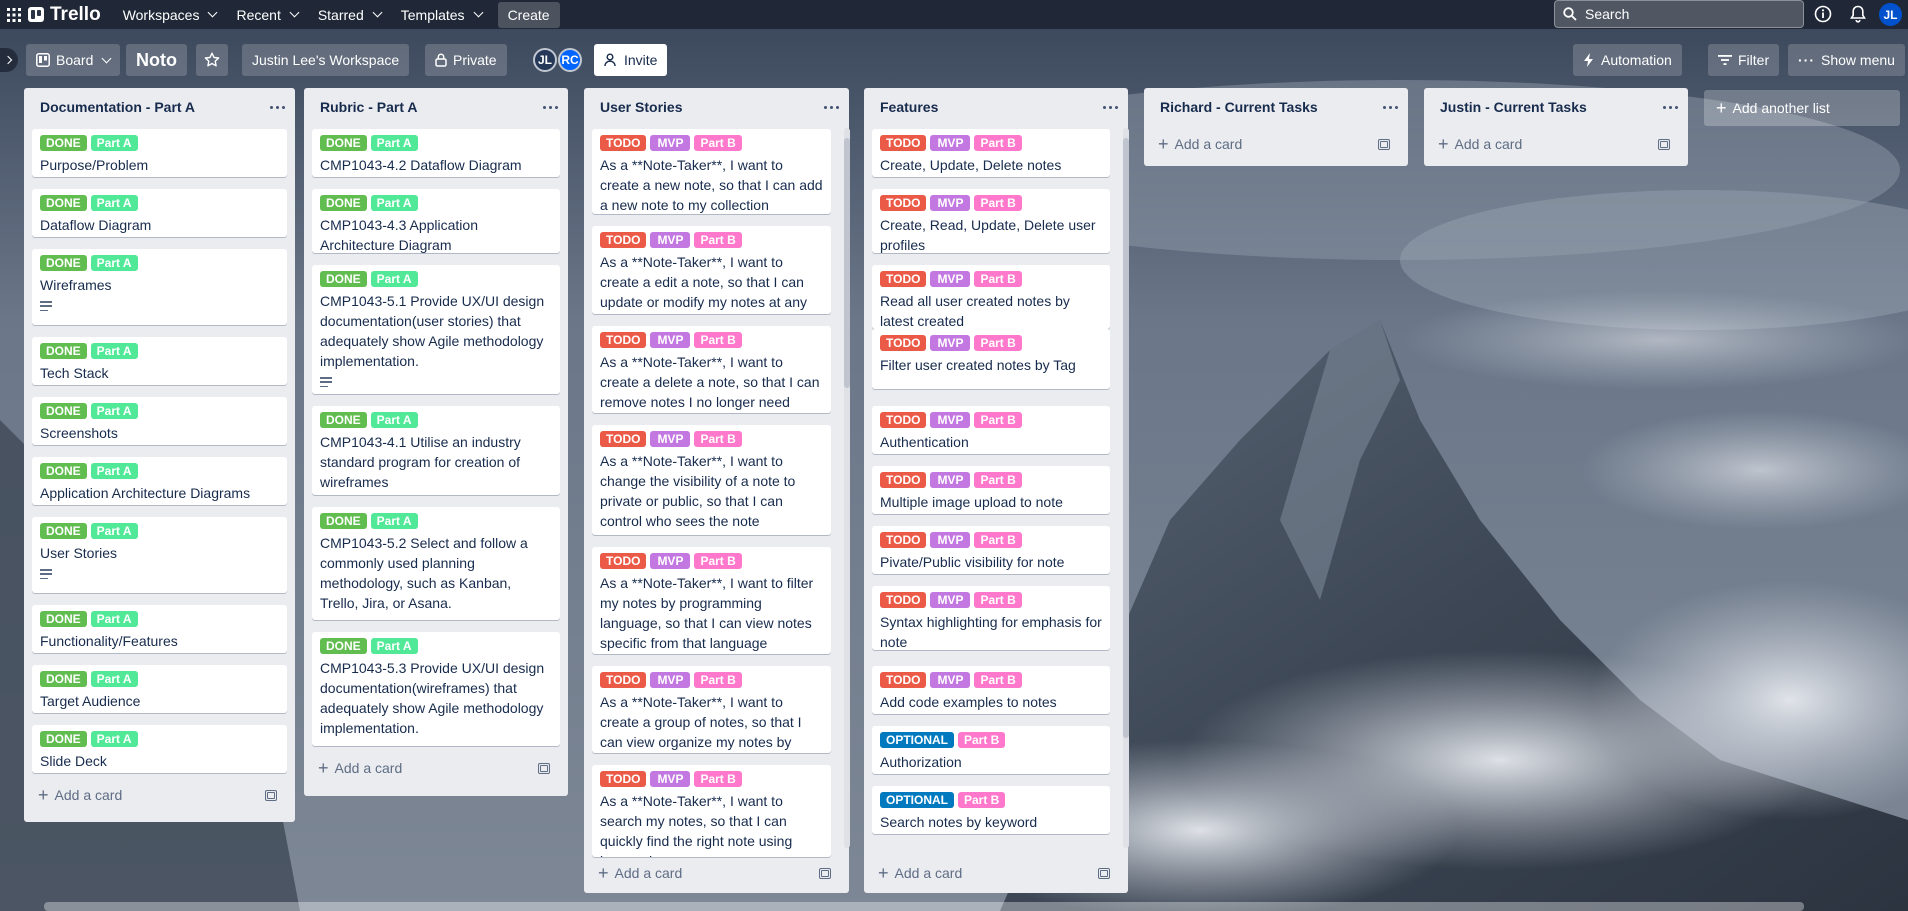 Image resolution: width=1908 pixels, height=911 pixels. Describe the element at coordinates (623, 779) in the screenshot. I see `card-label: TODO` at that location.